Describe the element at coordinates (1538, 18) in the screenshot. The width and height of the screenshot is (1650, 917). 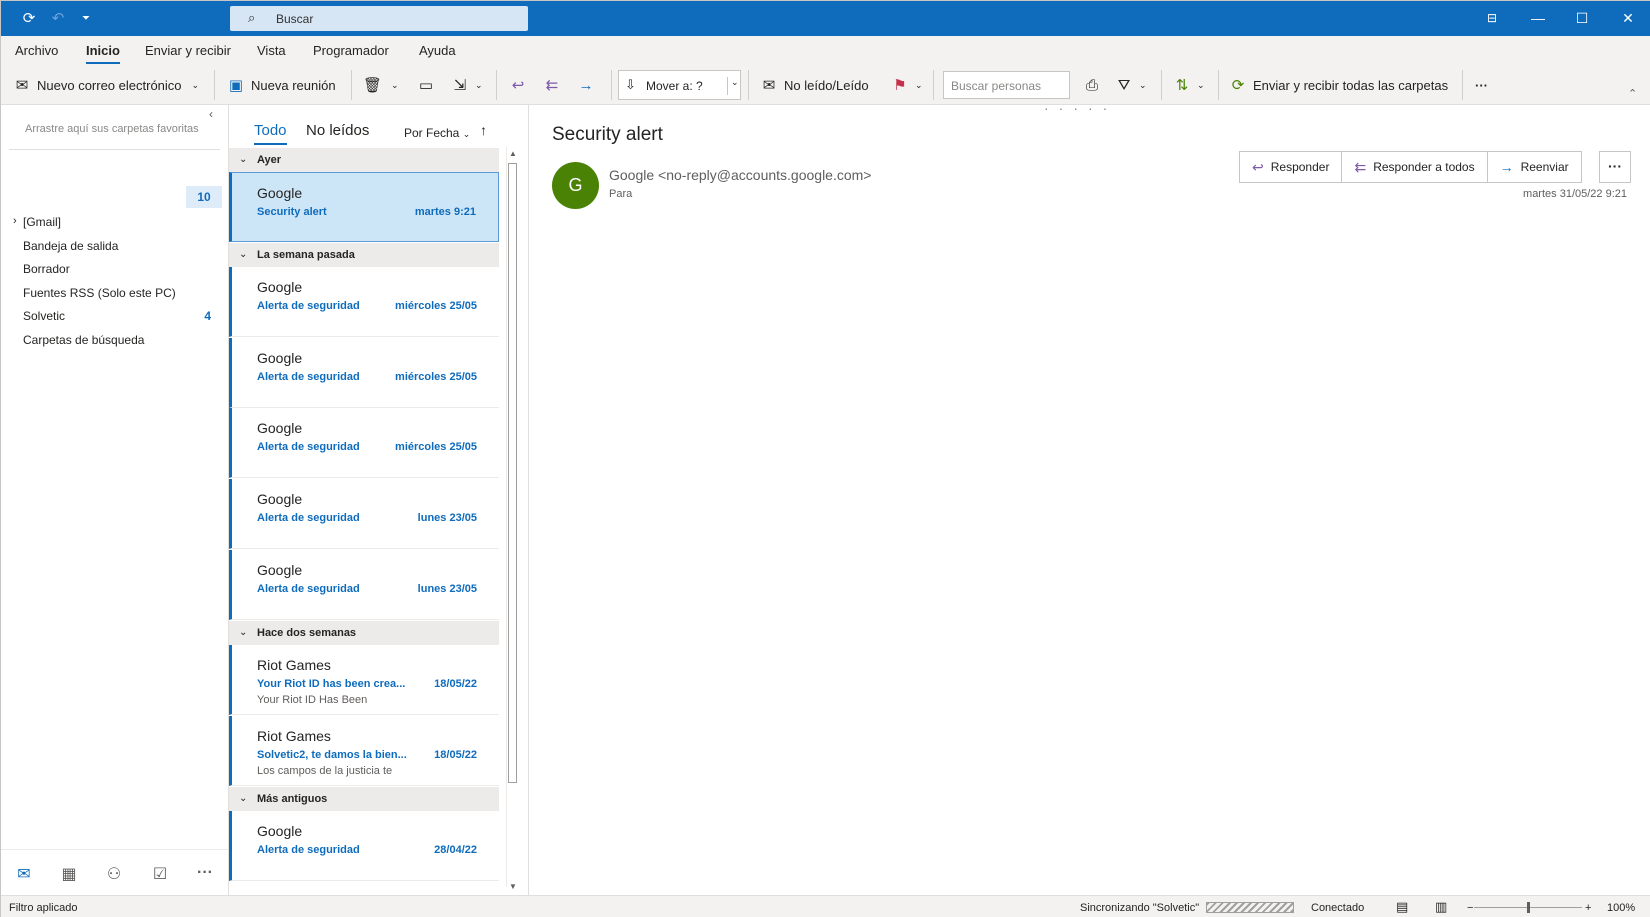
I see `minimize-button: —` at that location.